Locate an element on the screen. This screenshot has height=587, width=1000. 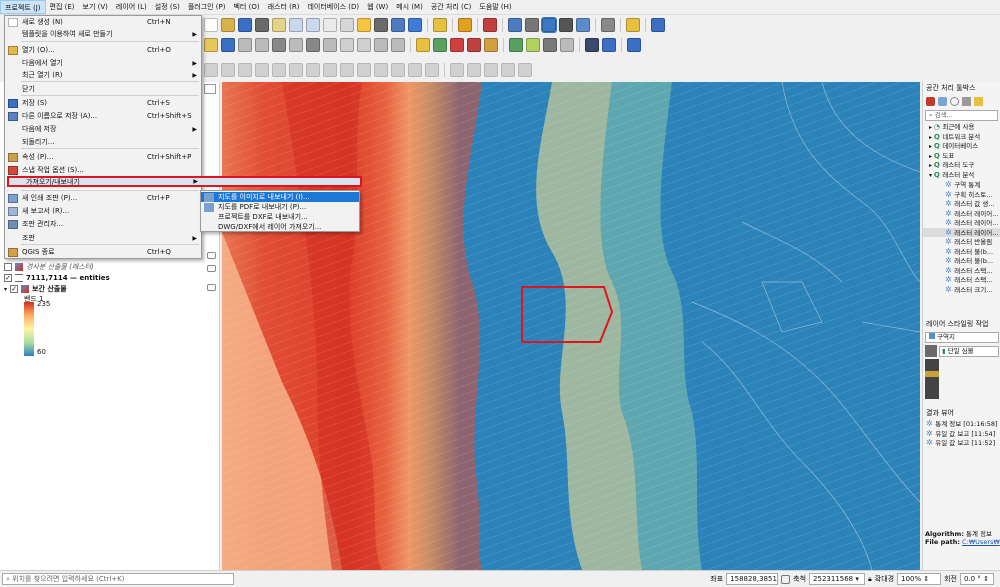
style-layer-select: 구역지 is located at coordinates (962, 337).